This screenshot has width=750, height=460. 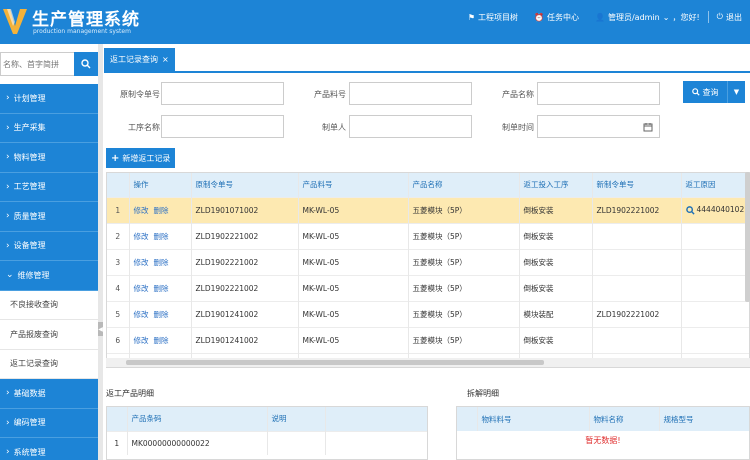 What do you see at coordinates (49, 335) in the screenshot?
I see `sidebar-subitem-scrap-query: 产品报废查询` at bounding box center [49, 335].